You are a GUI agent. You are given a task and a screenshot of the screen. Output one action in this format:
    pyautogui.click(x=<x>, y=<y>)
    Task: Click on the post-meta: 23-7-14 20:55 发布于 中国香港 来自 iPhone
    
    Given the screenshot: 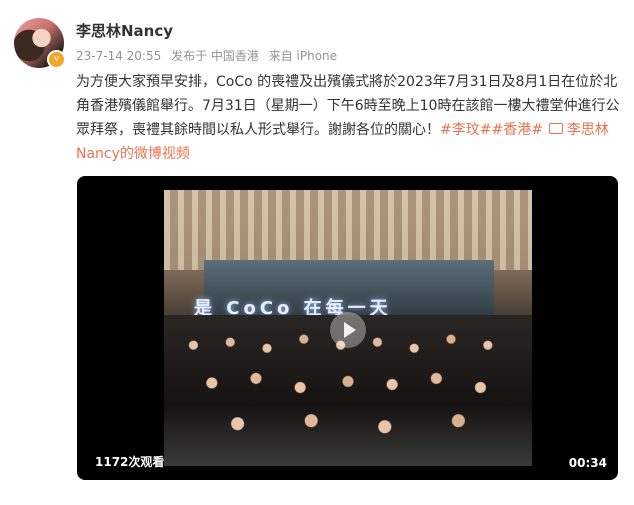 What is the action you would take?
    pyautogui.click(x=209, y=55)
    